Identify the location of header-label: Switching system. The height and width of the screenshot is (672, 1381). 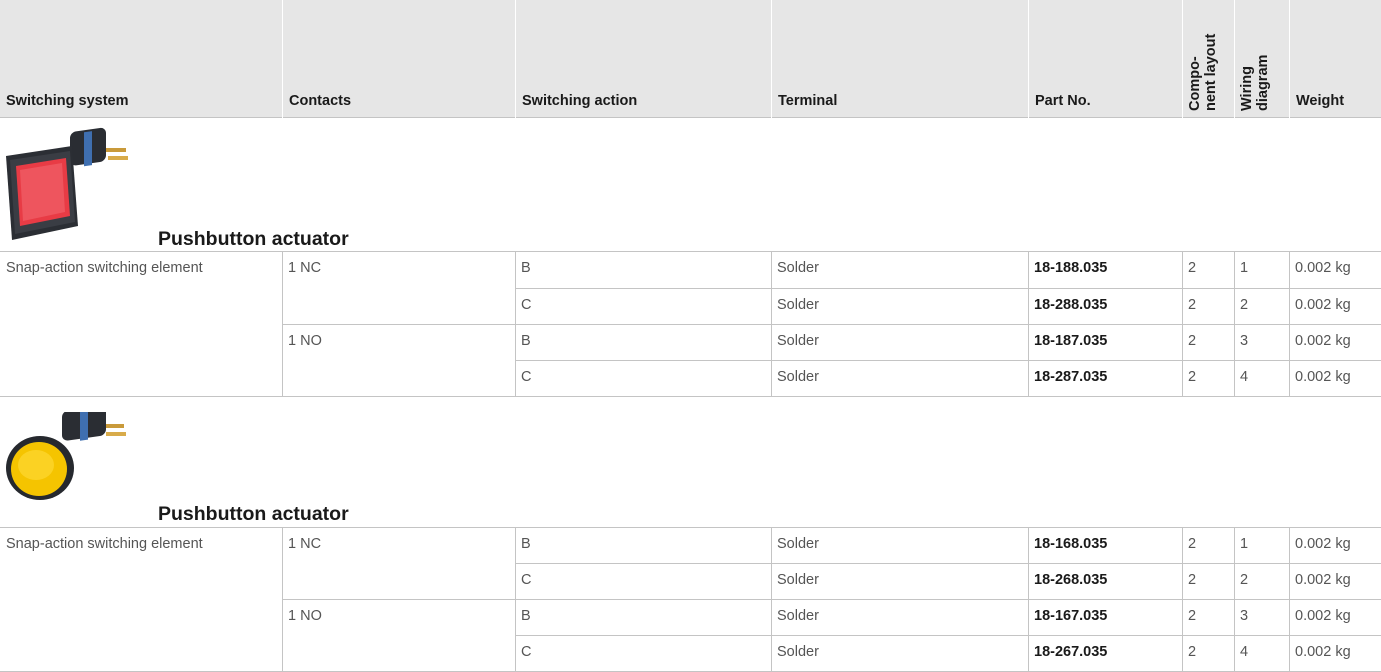
(67, 101).